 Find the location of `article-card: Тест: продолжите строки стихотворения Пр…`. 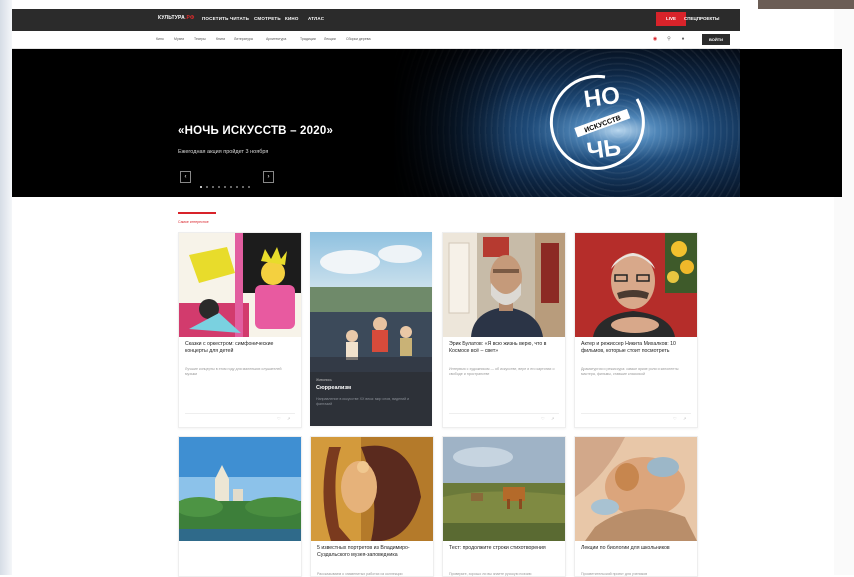

article-card: Тест: продолжите строки стихотворения Пр… is located at coordinates (504, 506).